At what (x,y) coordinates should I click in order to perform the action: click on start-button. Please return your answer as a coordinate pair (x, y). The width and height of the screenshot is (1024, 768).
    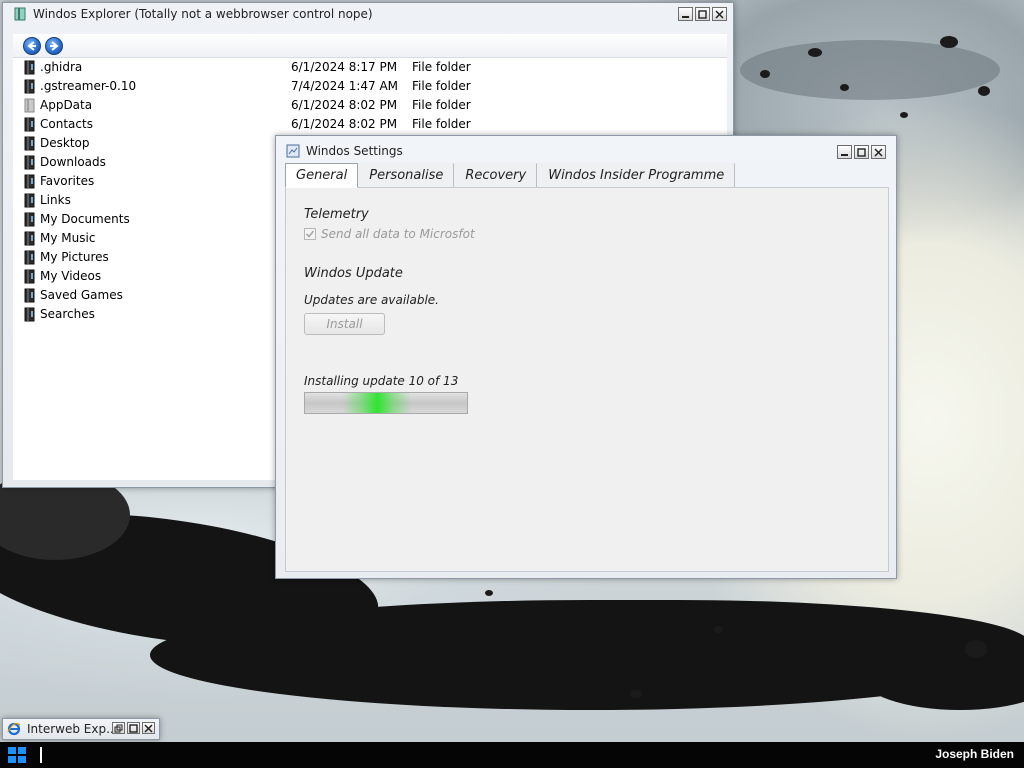
    Looking at the image, I should click on (17, 755).